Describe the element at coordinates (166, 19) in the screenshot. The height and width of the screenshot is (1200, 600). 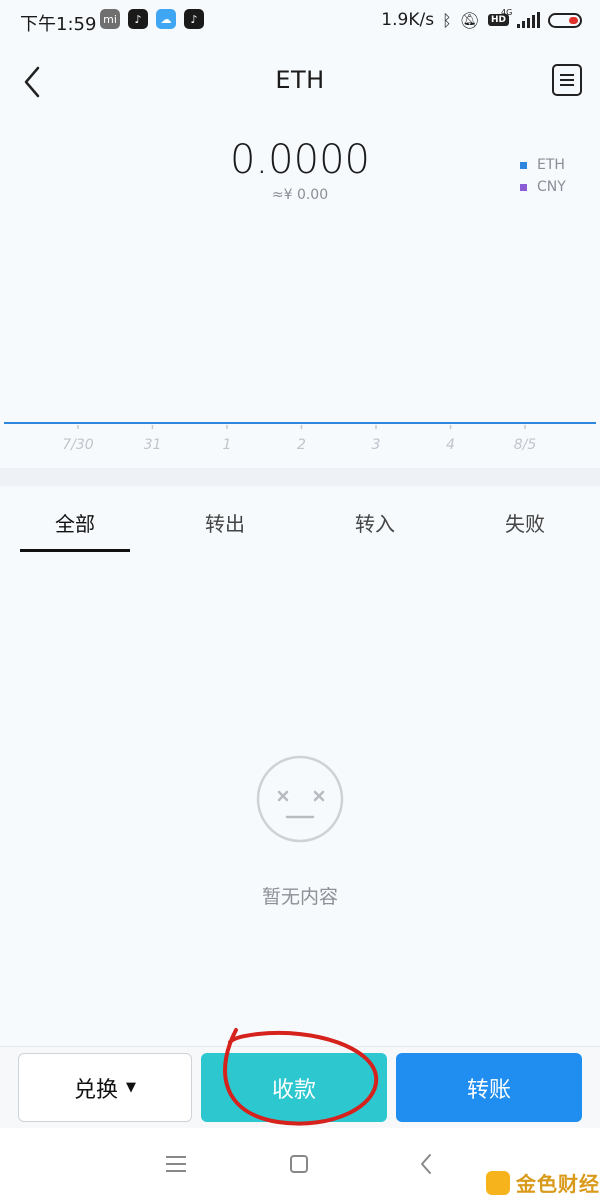
I see `cloud-icon: ☁` at that location.